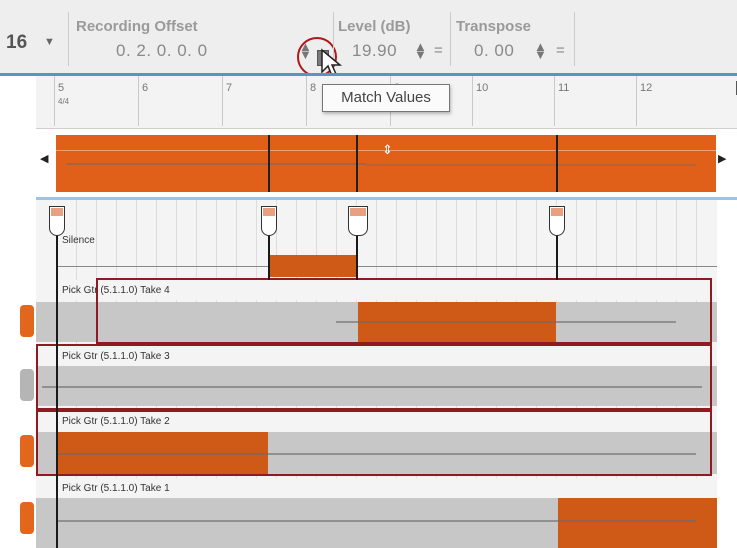  I want to click on recording-offset-label: Recording Offset, so click(137, 26).